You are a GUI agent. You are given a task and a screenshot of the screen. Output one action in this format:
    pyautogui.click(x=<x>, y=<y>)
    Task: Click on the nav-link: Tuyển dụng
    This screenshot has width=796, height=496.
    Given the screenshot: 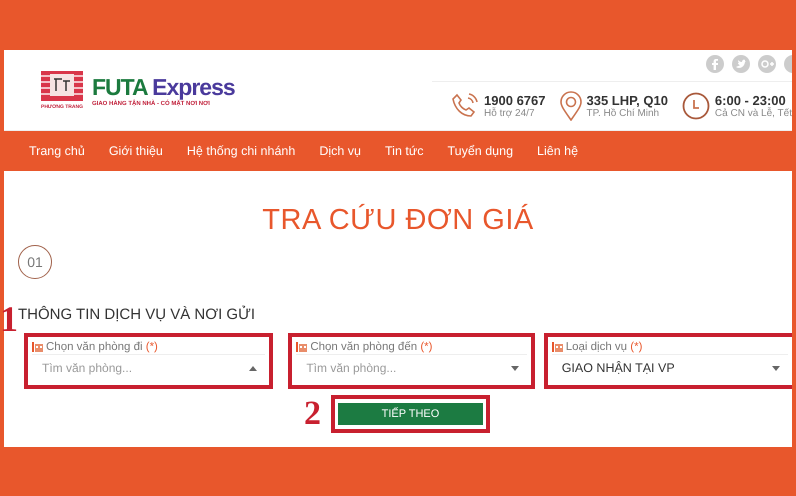 What is the action you would take?
    pyautogui.click(x=480, y=151)
    